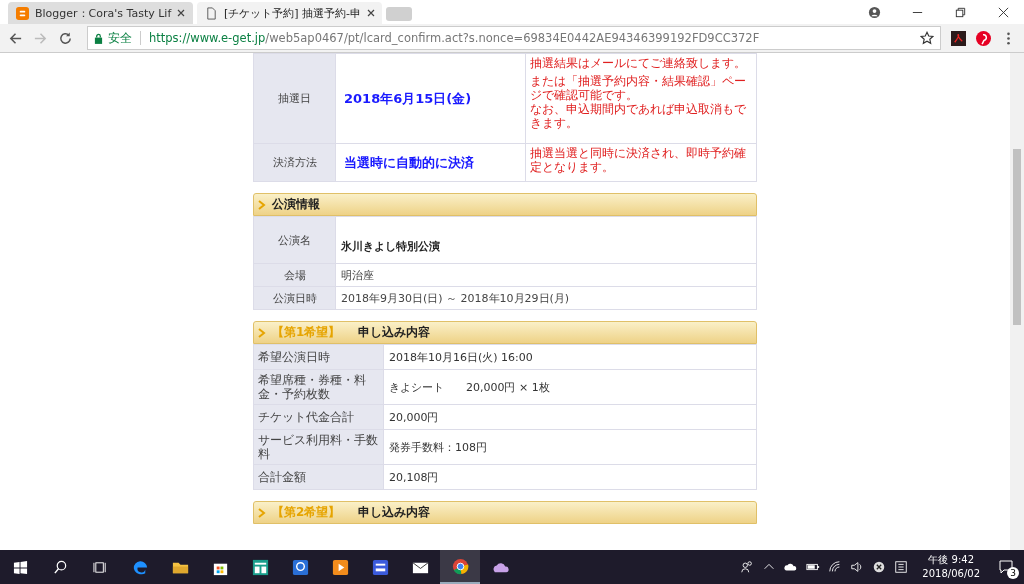 The width and height of the screenshot is (1024, 584). I want to click on choice-tag: 【第2希望】, so click(306, 512).